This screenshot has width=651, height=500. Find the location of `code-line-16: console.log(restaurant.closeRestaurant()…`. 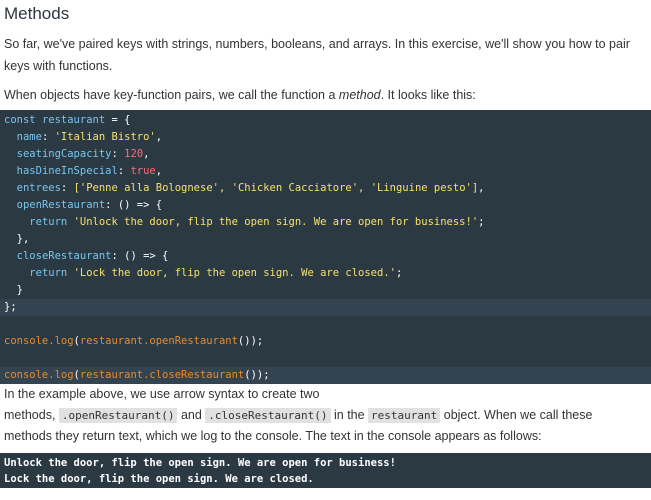

code-line-16: console.log(restaurant.closeRestaurant()… is located at coordinates (325, 375).